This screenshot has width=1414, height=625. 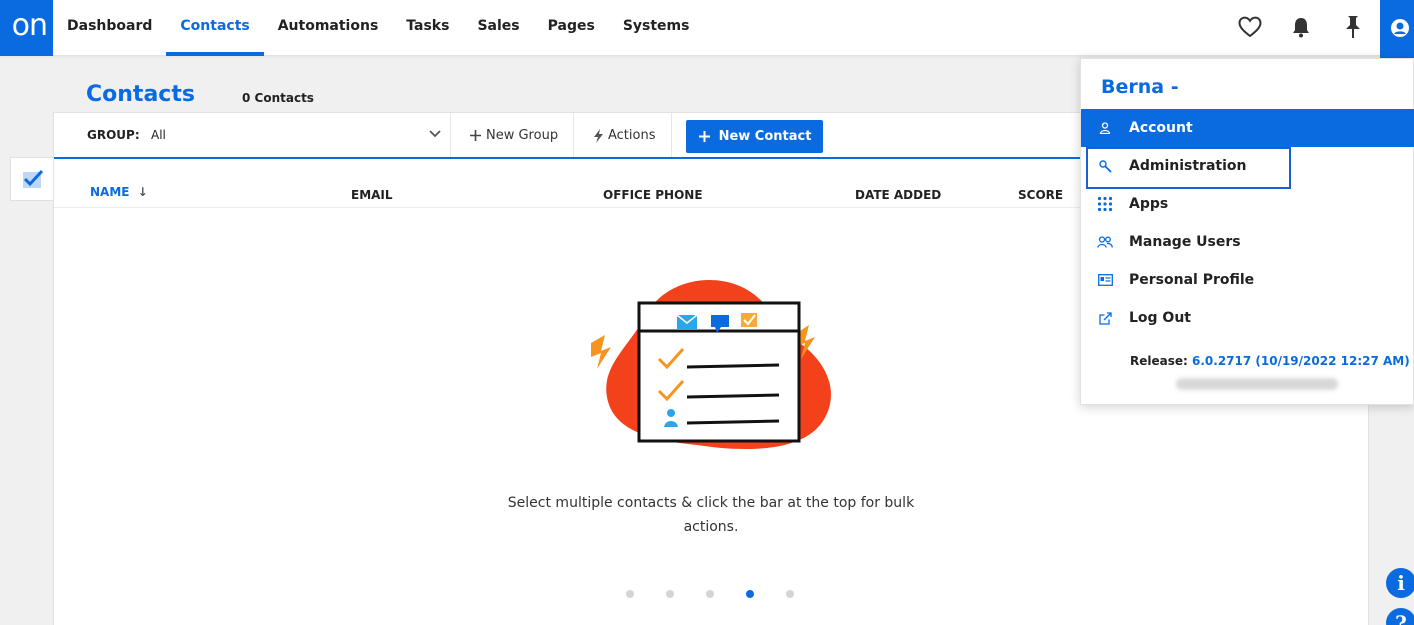 I want to click on column-header-office-phone: OFFICE PHONE, so click(x=653, y=195).